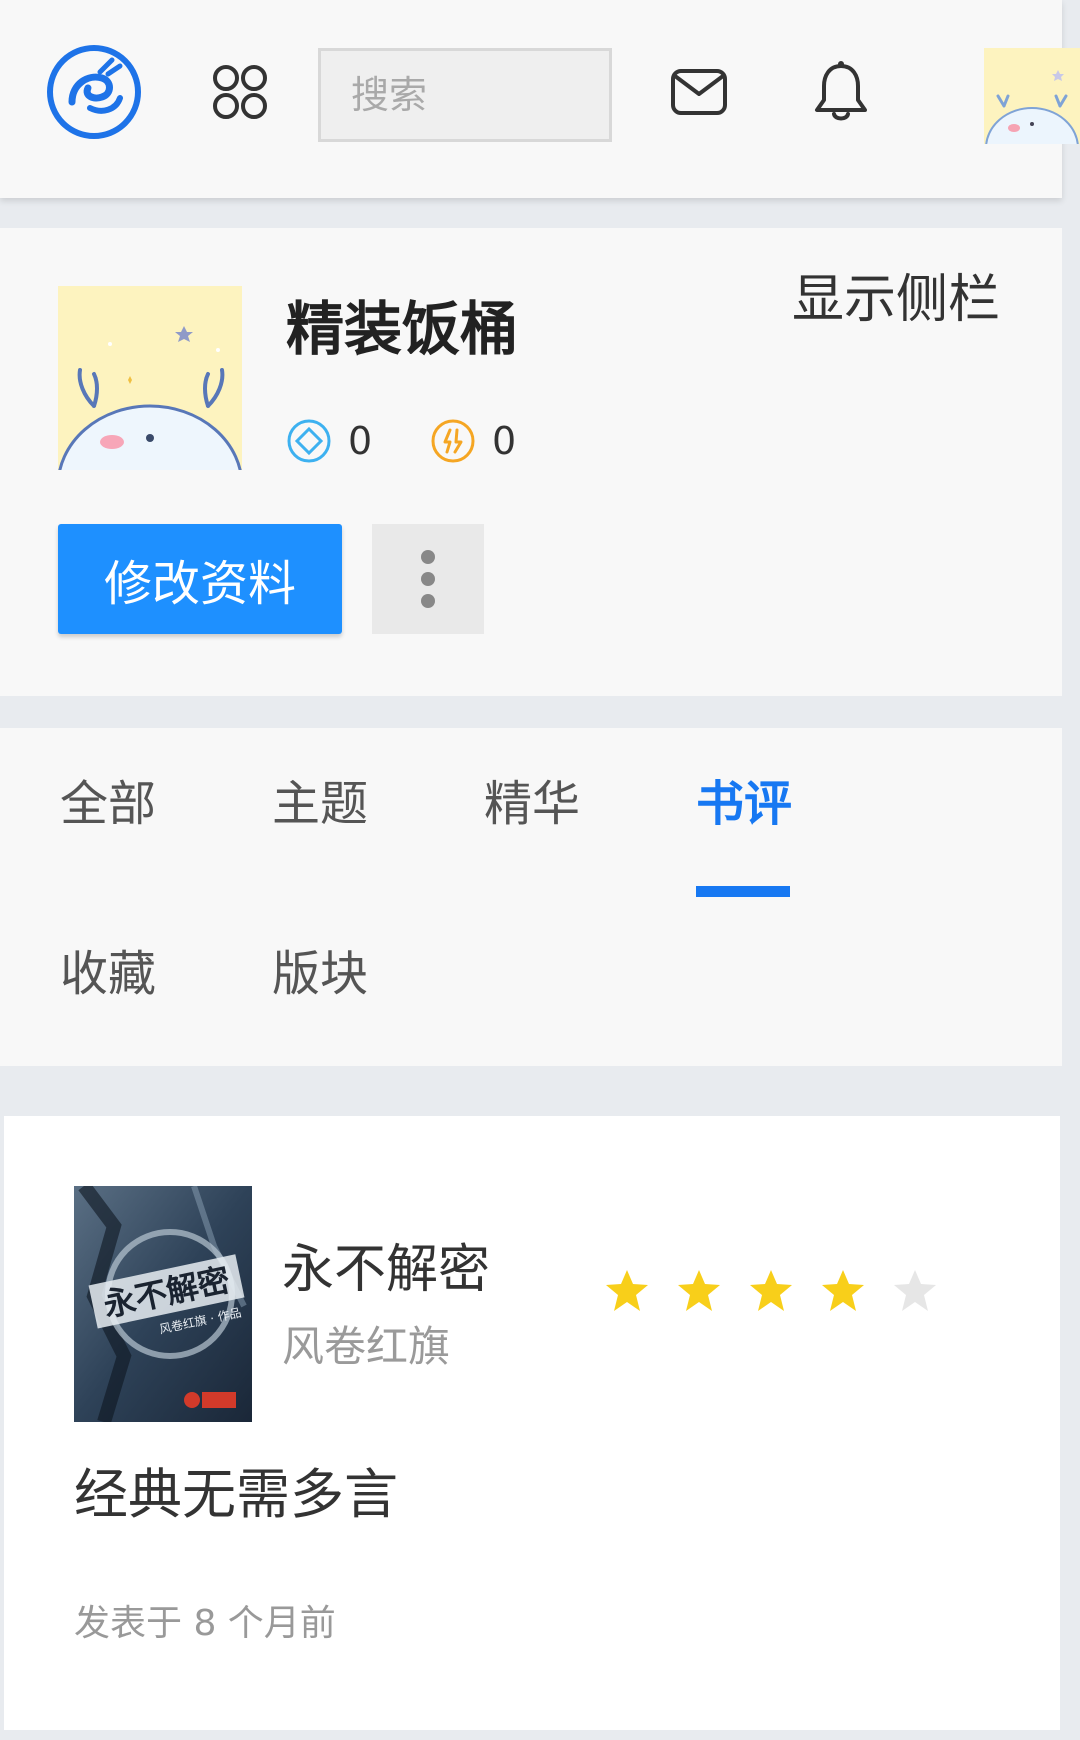 Image resolution: width=1080 pixels, height=1740 pixels. Describe the element at coordinates (428, 579) in the screenshot. I see `more-options-button` at that location.